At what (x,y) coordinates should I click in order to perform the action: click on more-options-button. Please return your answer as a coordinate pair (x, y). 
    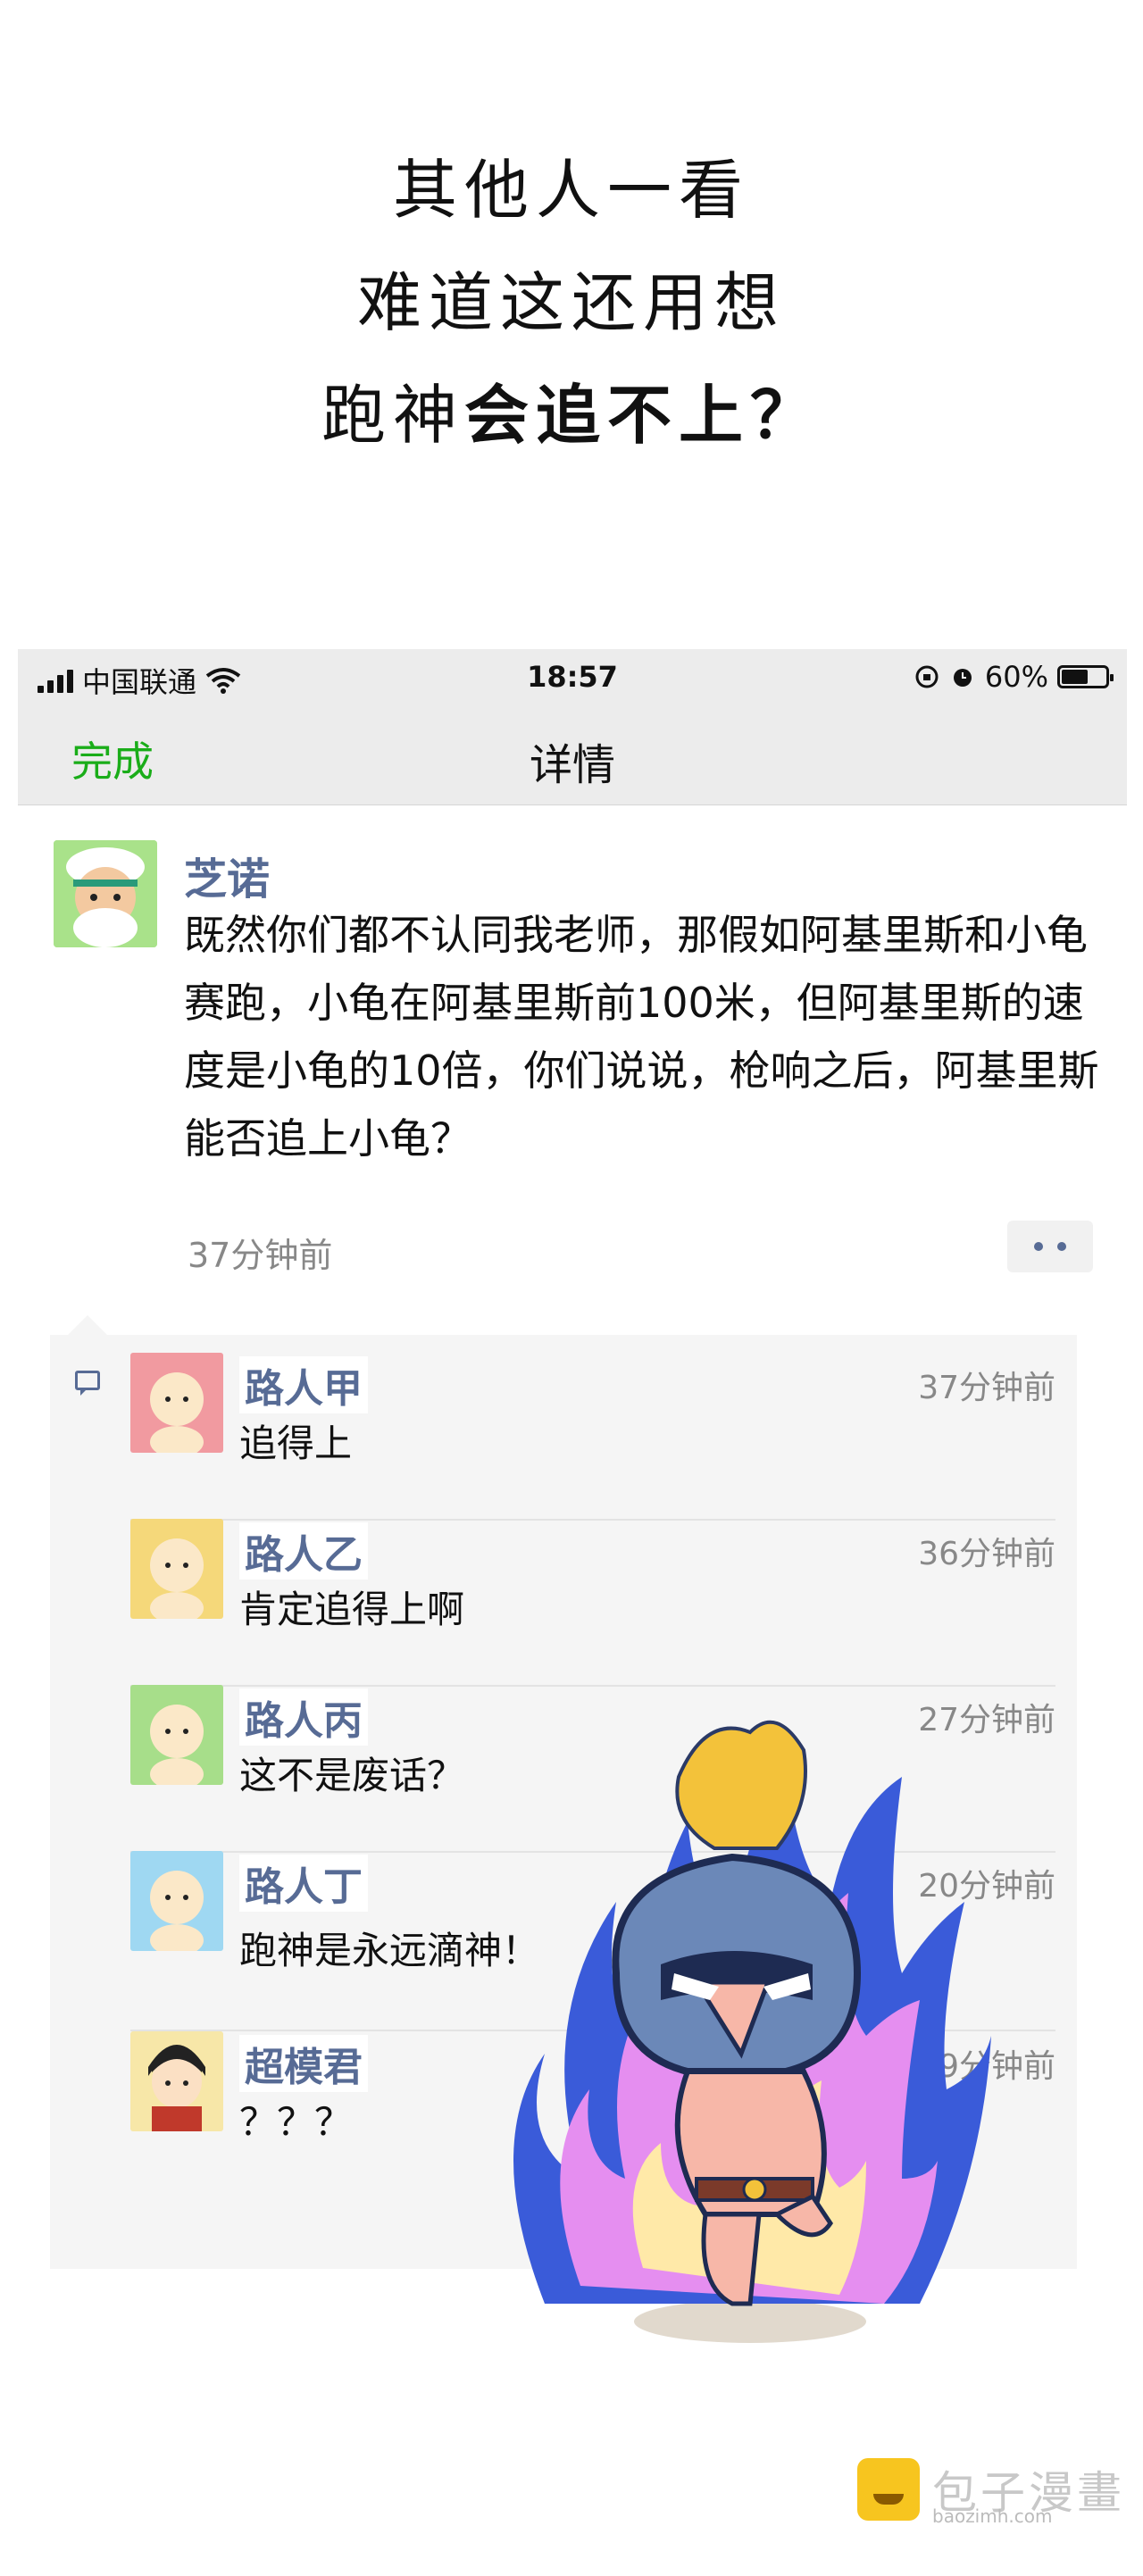
    Looking at the image, I should click on (1050, 1246).